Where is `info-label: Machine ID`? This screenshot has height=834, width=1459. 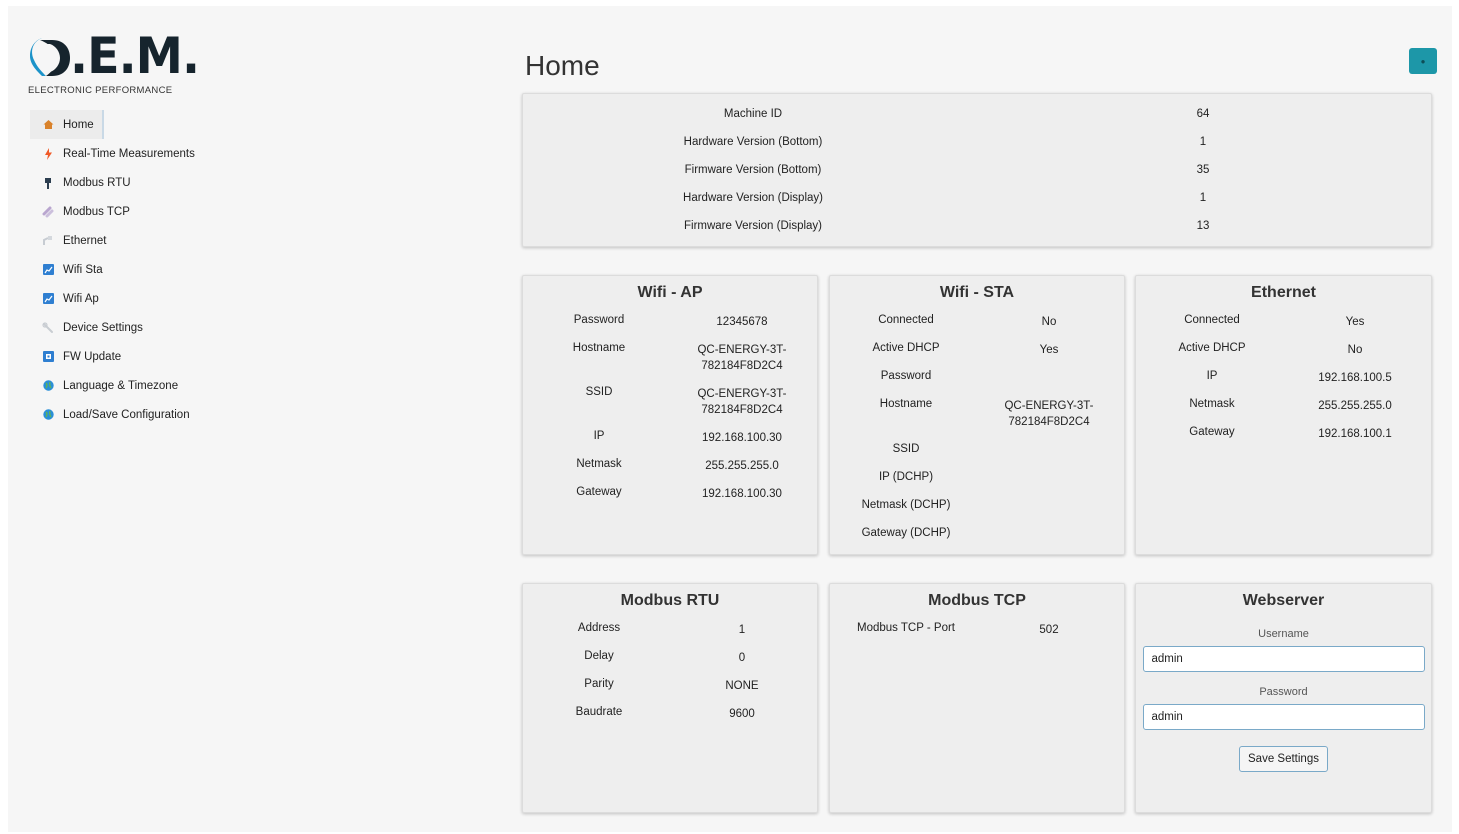
info-label: Machine ID is located at coordinates (753, 114).